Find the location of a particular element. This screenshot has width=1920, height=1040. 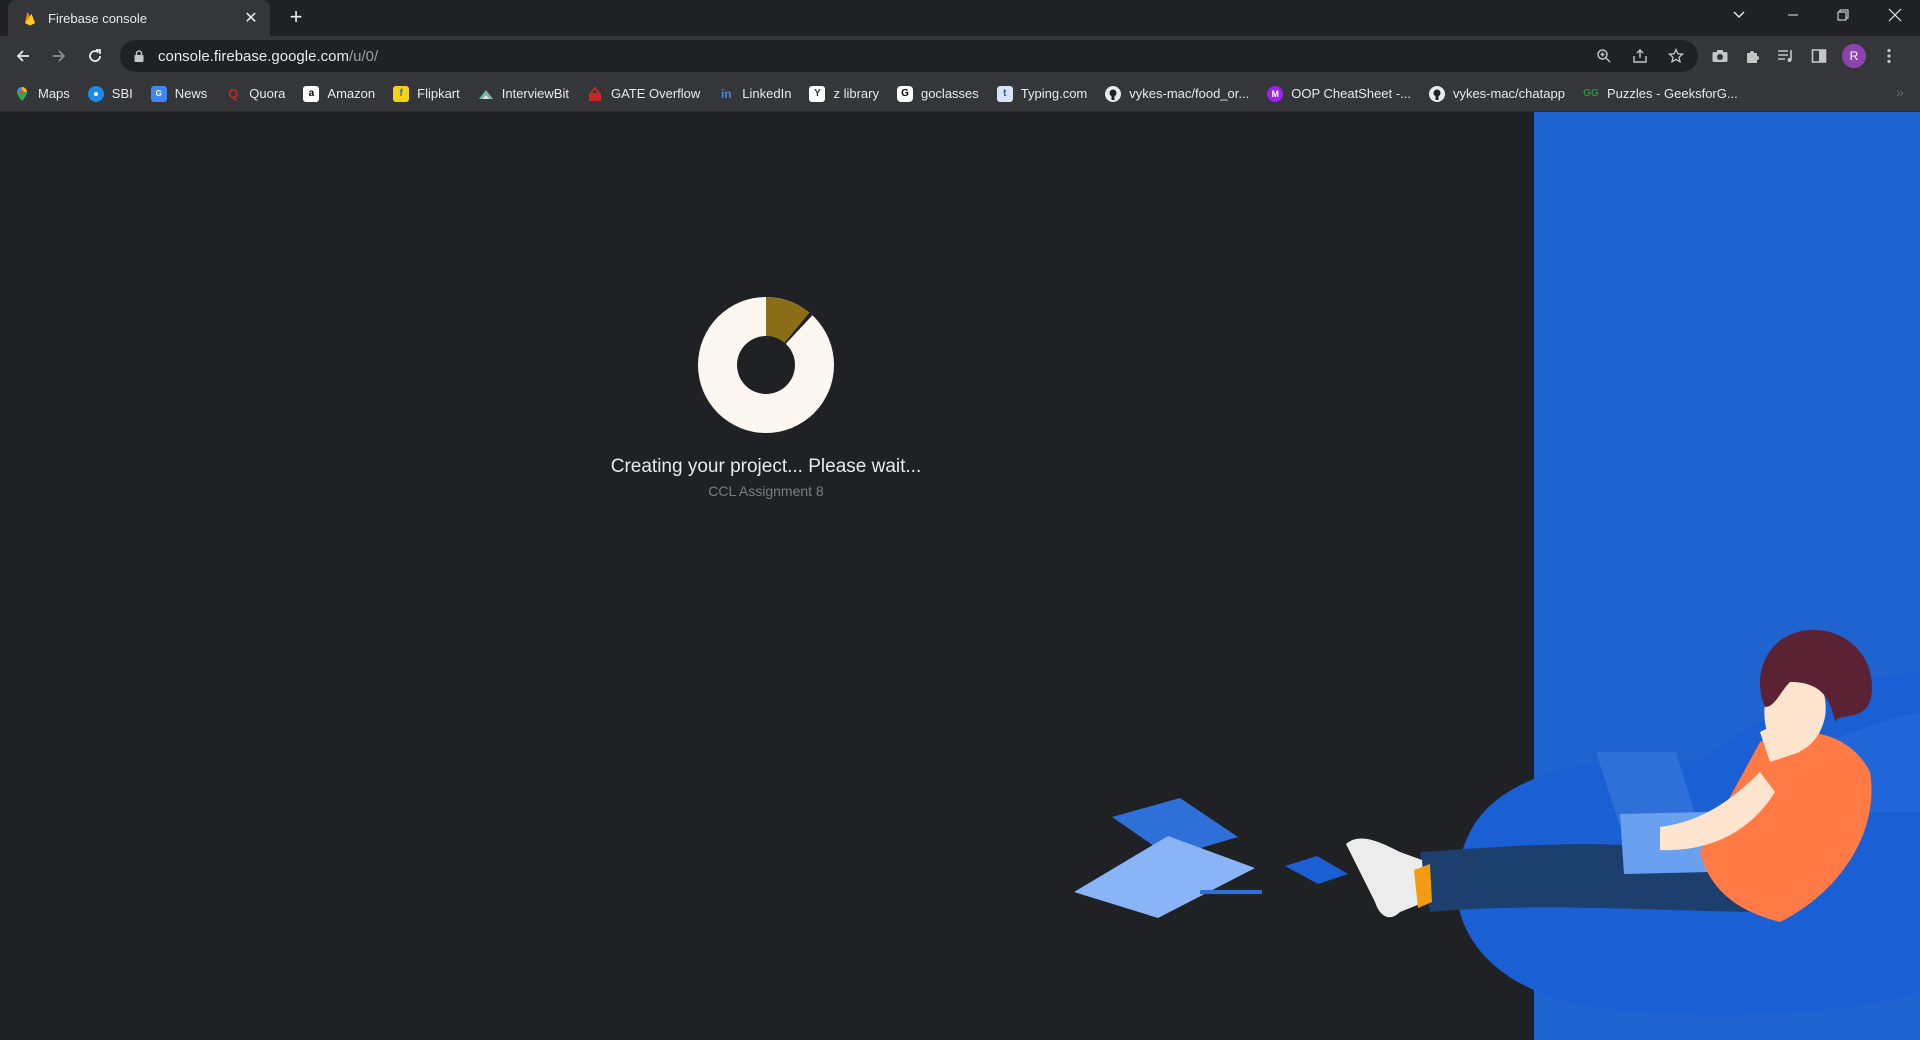

bookmark-label: Maps is located at coordinates (54, 93).